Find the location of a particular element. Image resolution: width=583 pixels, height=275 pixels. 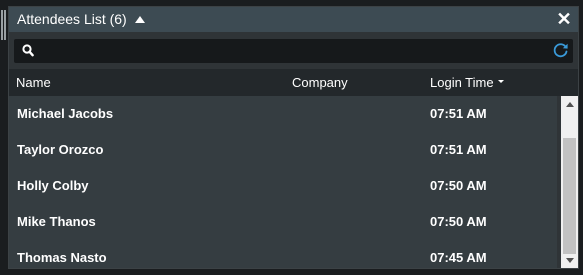

table-row: Holly Colby 07:50 AM is located at coordinates (283, 186).